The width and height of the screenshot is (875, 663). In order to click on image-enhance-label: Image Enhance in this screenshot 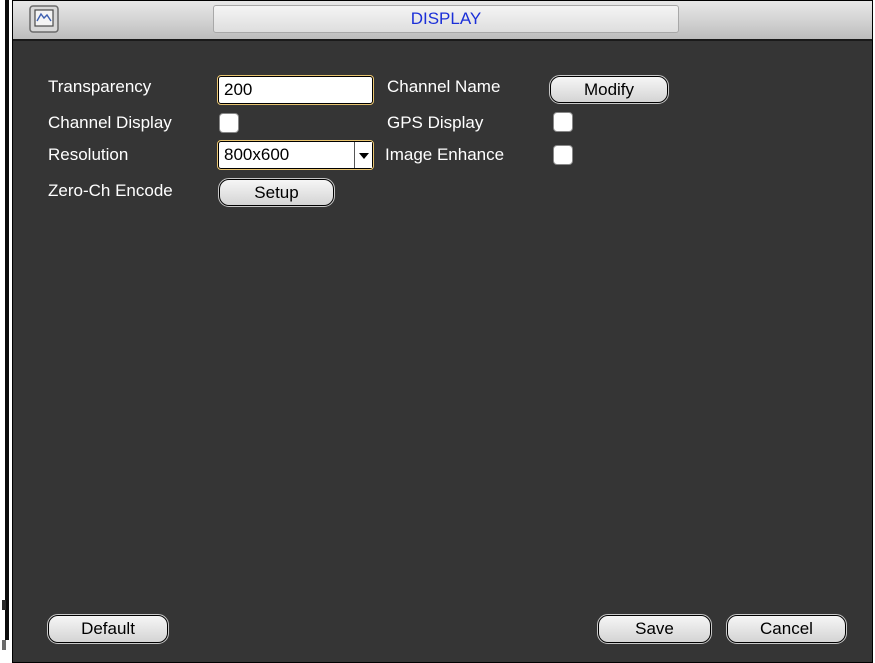, I will do `click(445, 154)`.